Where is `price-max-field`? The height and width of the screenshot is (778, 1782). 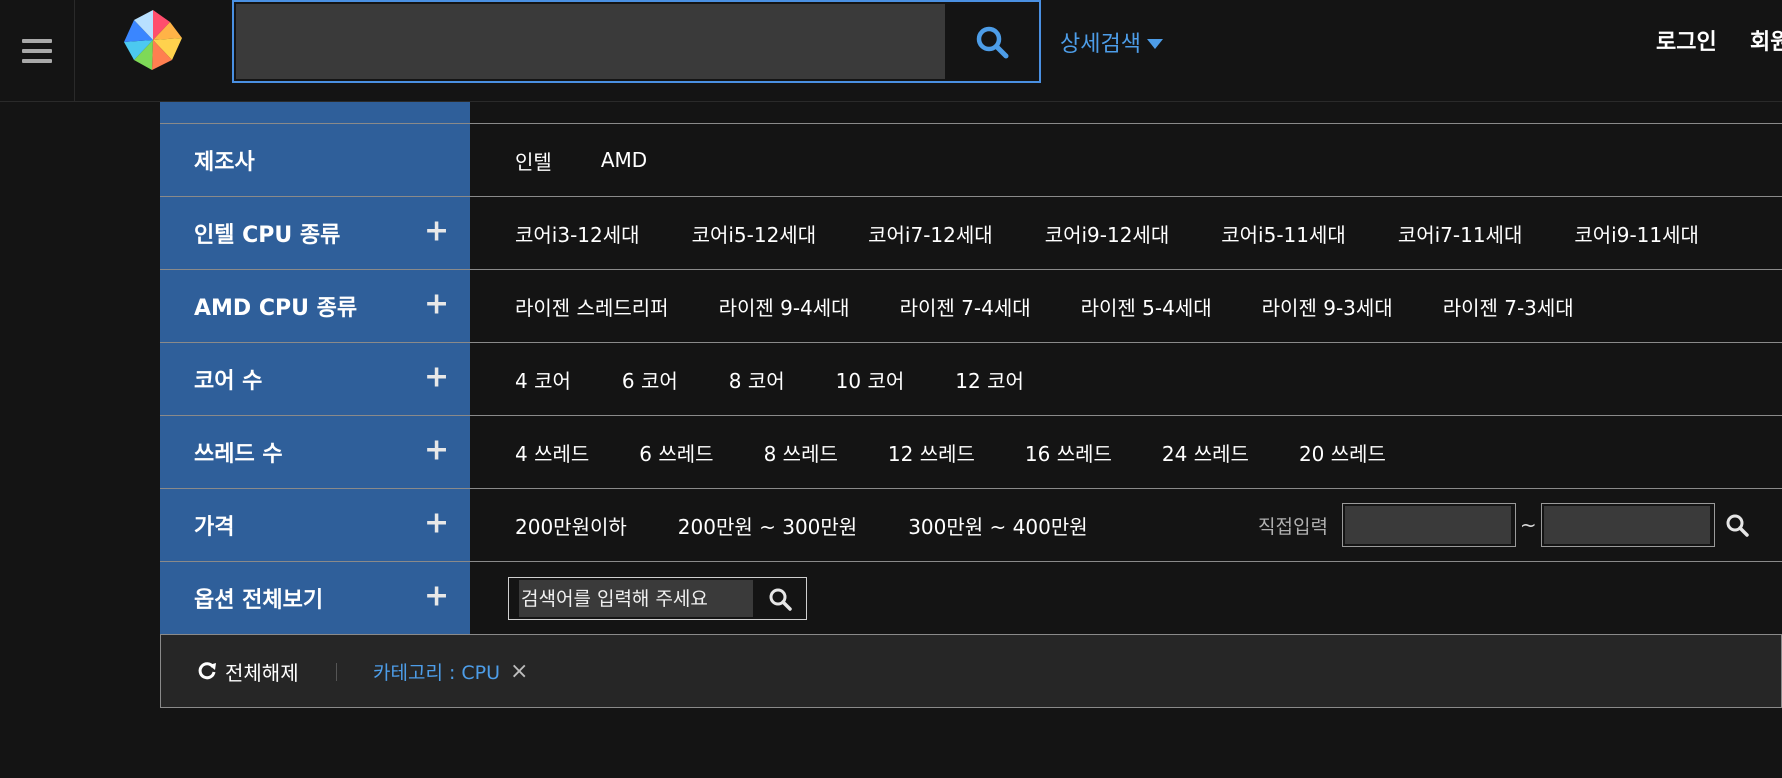
price-max-field is located at coordinates (1627, 525).